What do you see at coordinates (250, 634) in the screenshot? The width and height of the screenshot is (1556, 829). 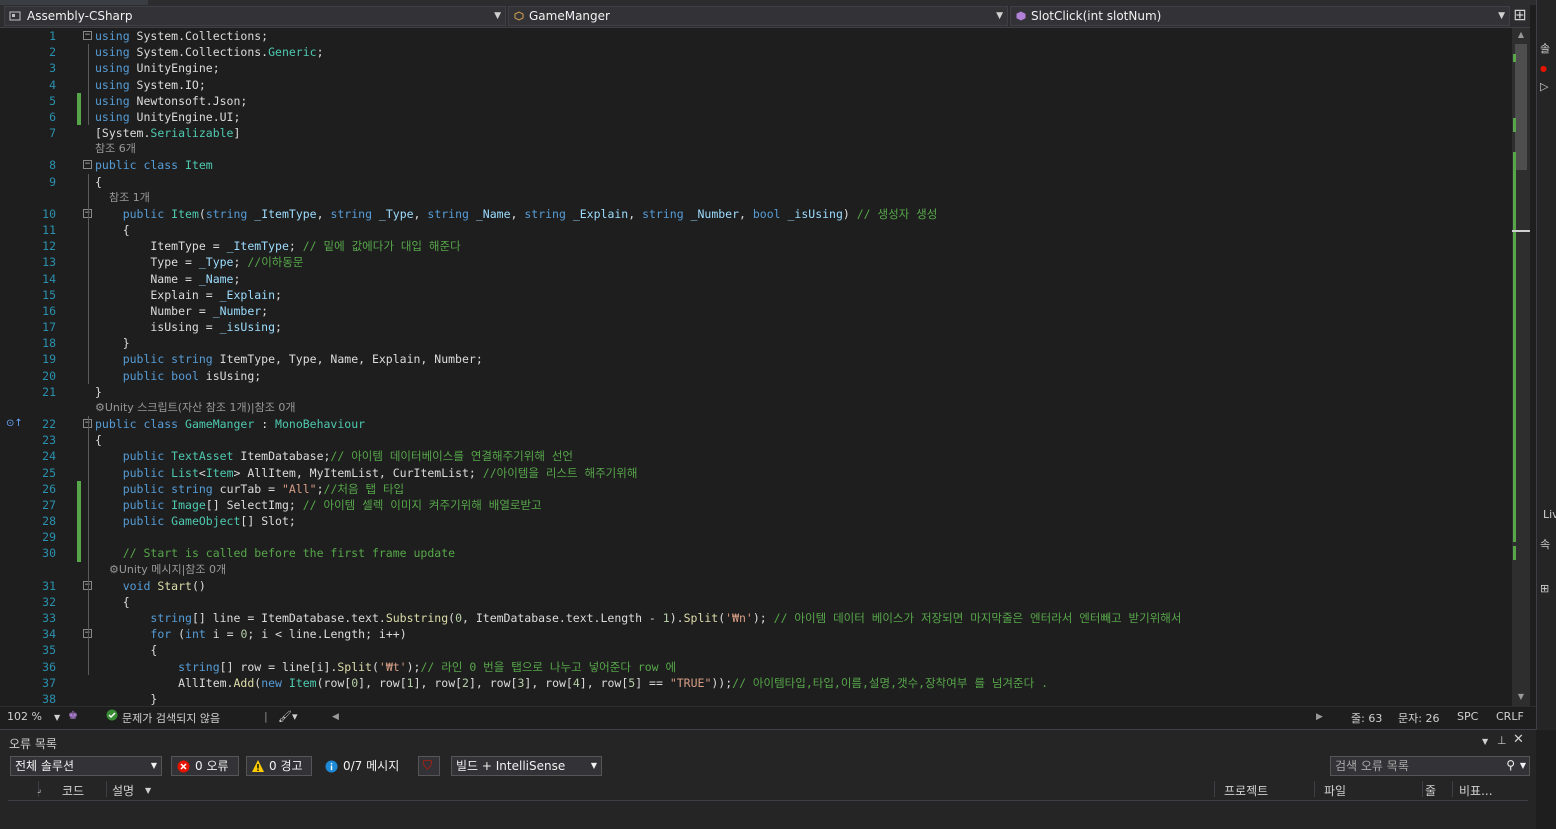 I see `code-line: for (int i = 0; i < line.Length; i++)` at bounding box center [250, 634].